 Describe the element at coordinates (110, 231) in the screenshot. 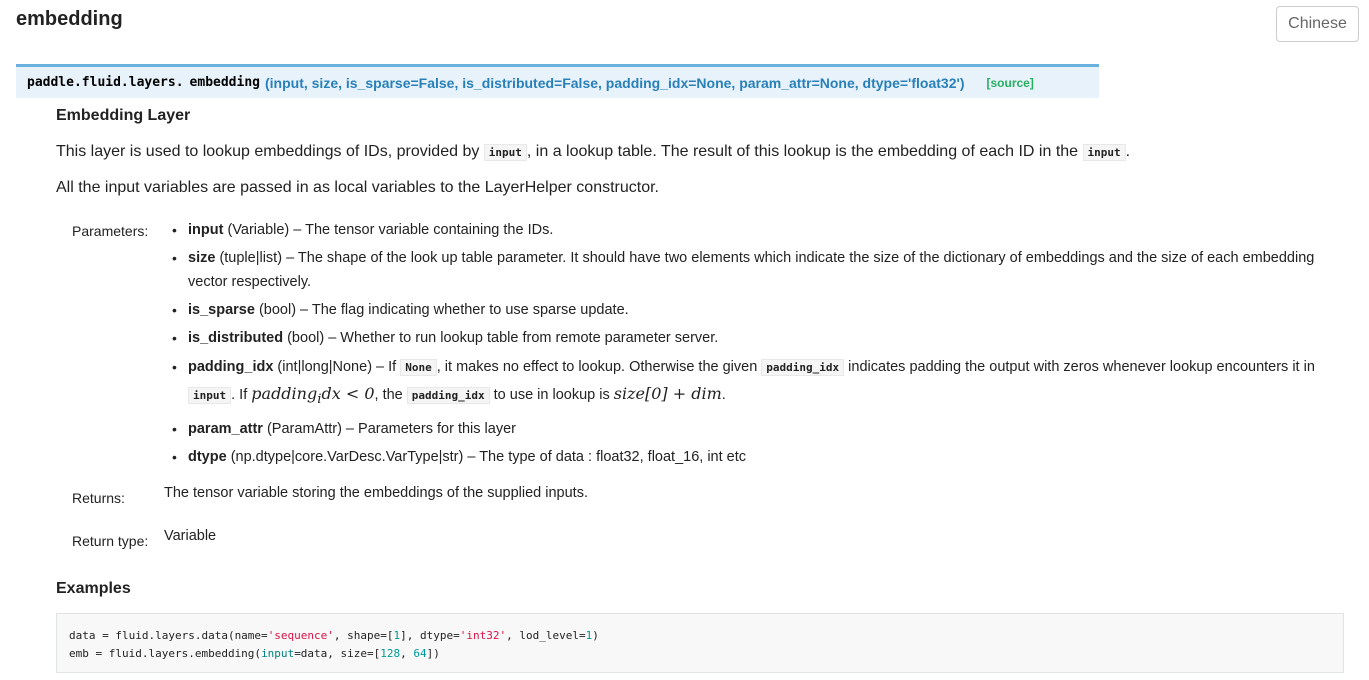

I see `parameters-label: Parameters:` at that location.